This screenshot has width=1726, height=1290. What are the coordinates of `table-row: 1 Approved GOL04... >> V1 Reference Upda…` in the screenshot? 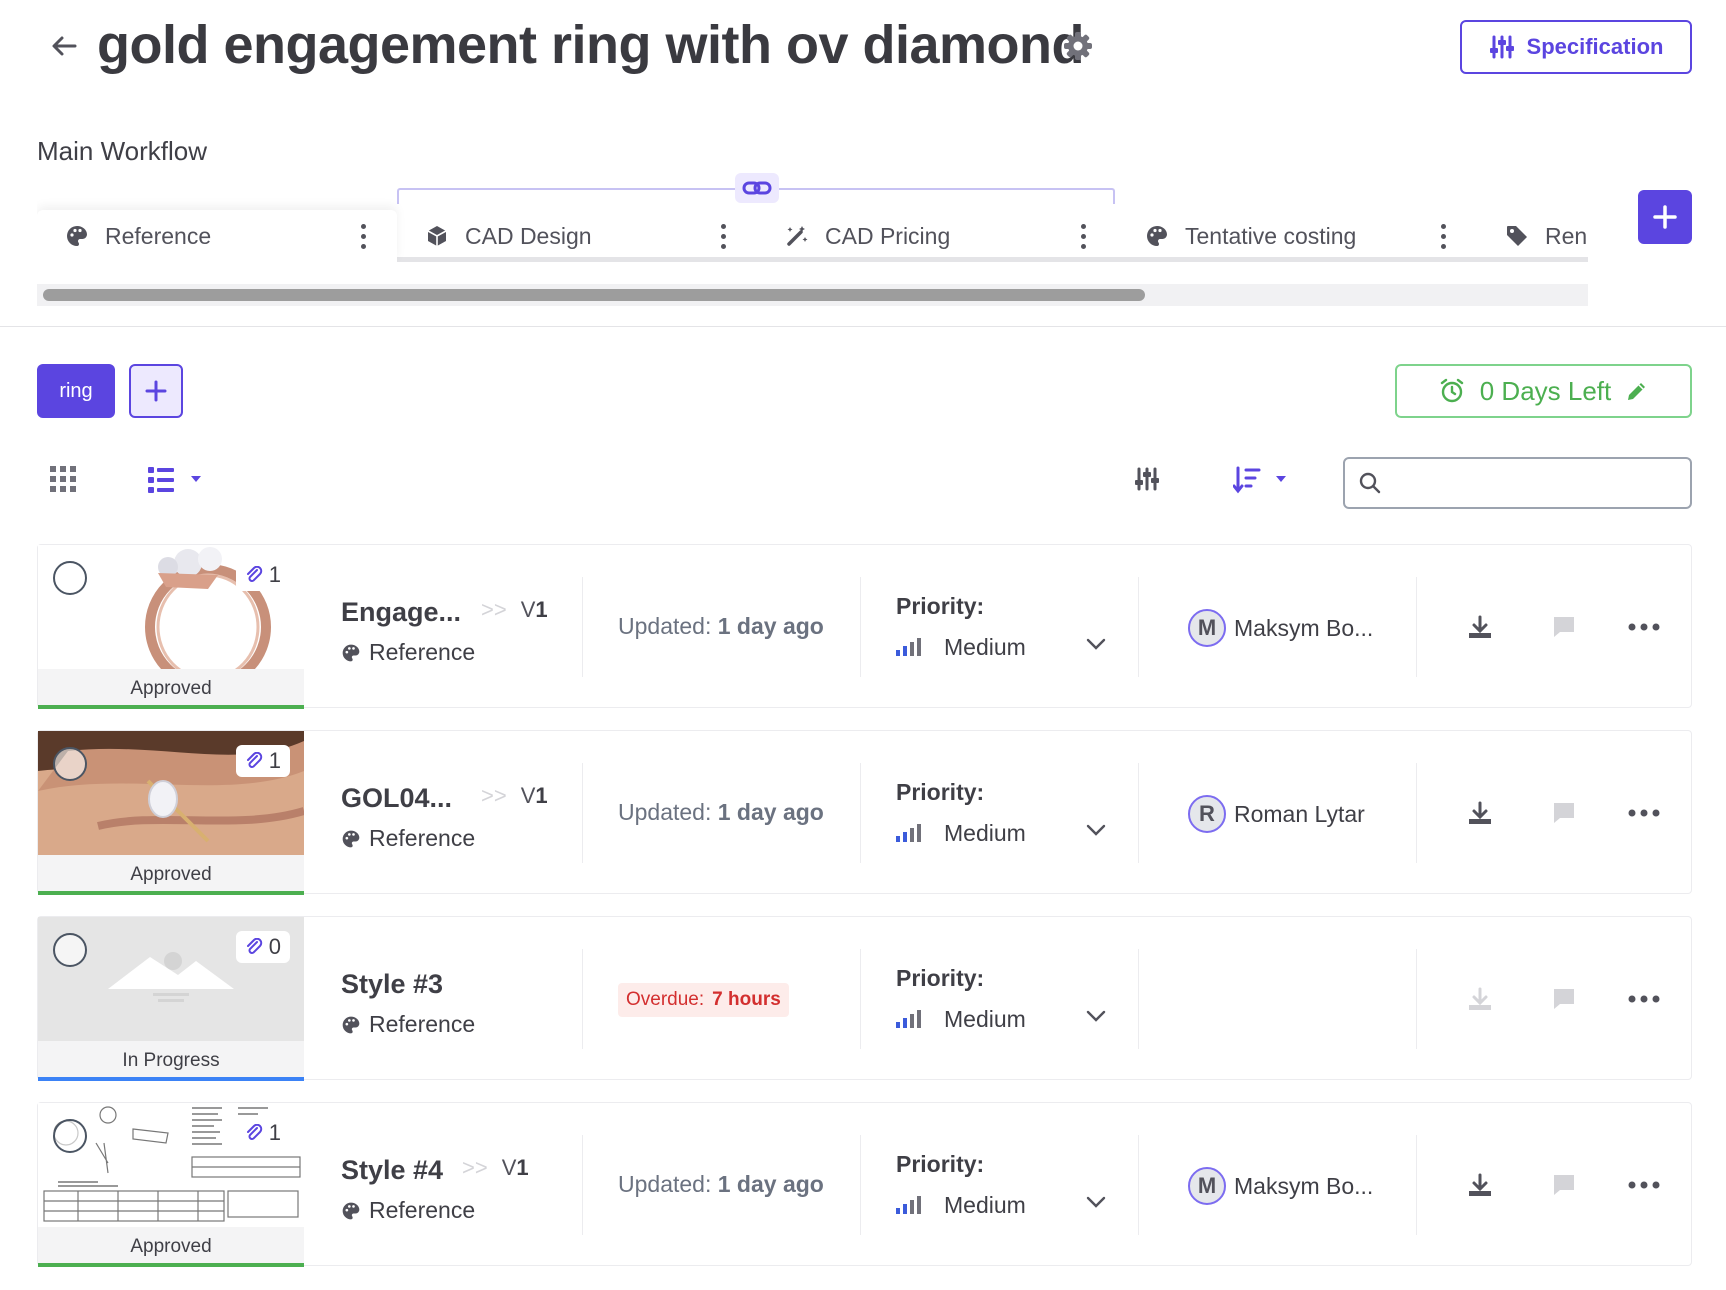 It's located at (864, 812).